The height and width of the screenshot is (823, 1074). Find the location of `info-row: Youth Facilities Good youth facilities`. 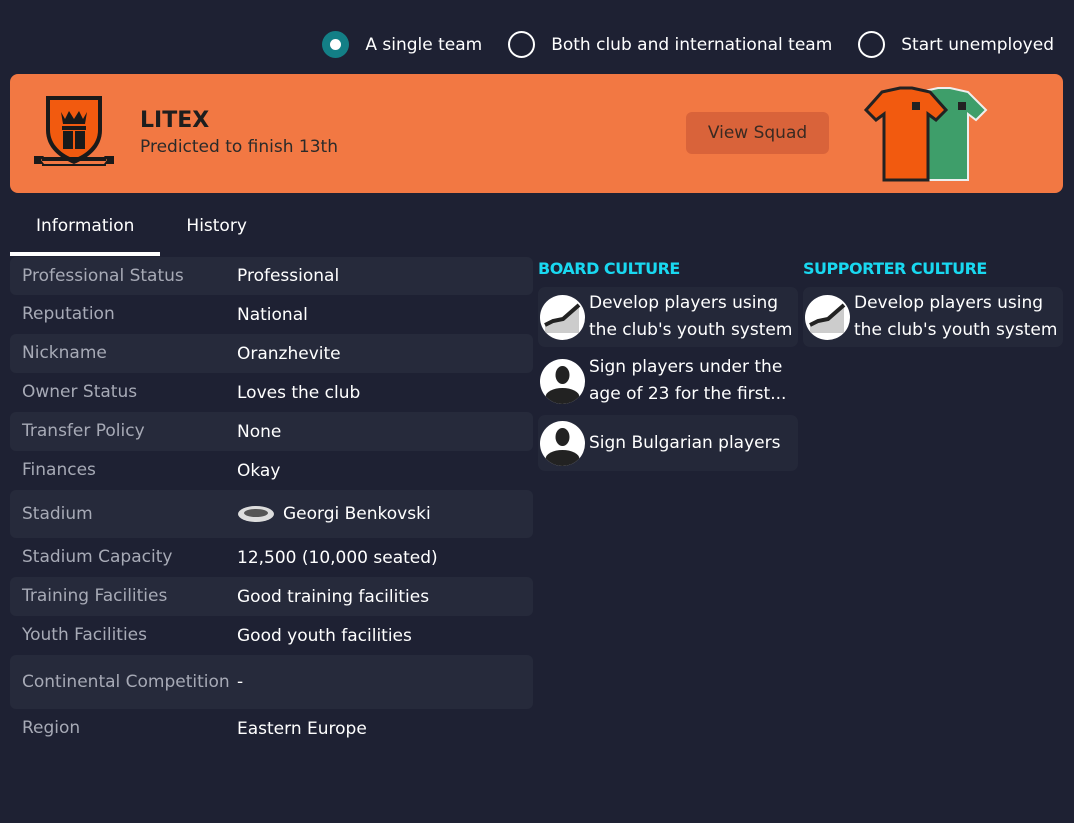

info-row: Youth Facilities Good youth facilities is located at coordinates (217, 635).